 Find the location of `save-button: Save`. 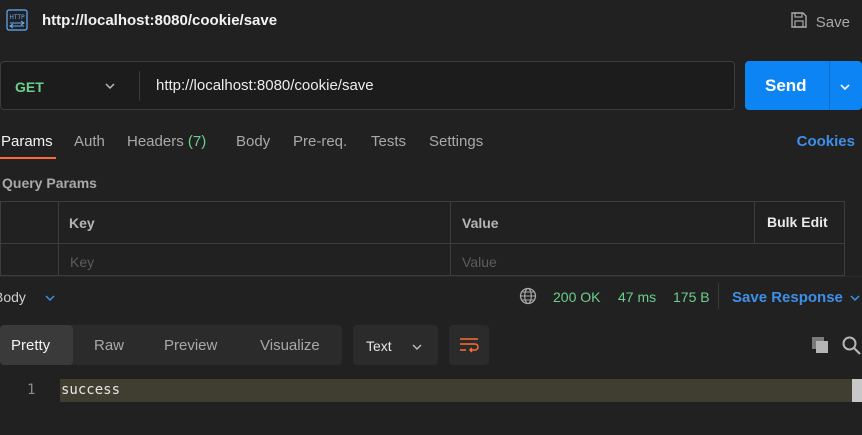

save-button: Save is located at coordinates (820, 22).